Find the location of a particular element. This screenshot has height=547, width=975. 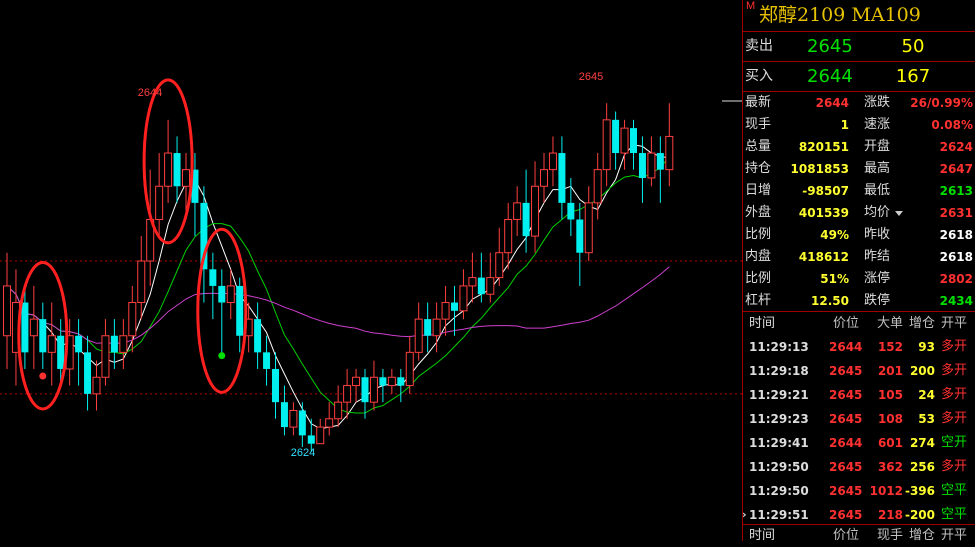

stat-row: 外盘 401539 均价 2631 is located at coordinates (859, 213).